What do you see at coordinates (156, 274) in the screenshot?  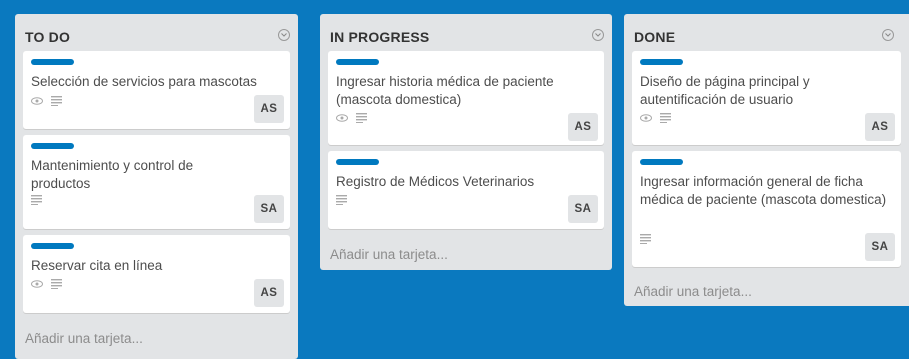 I see `card: Reservar cita en línea AS` at bounding box center [156, 274].